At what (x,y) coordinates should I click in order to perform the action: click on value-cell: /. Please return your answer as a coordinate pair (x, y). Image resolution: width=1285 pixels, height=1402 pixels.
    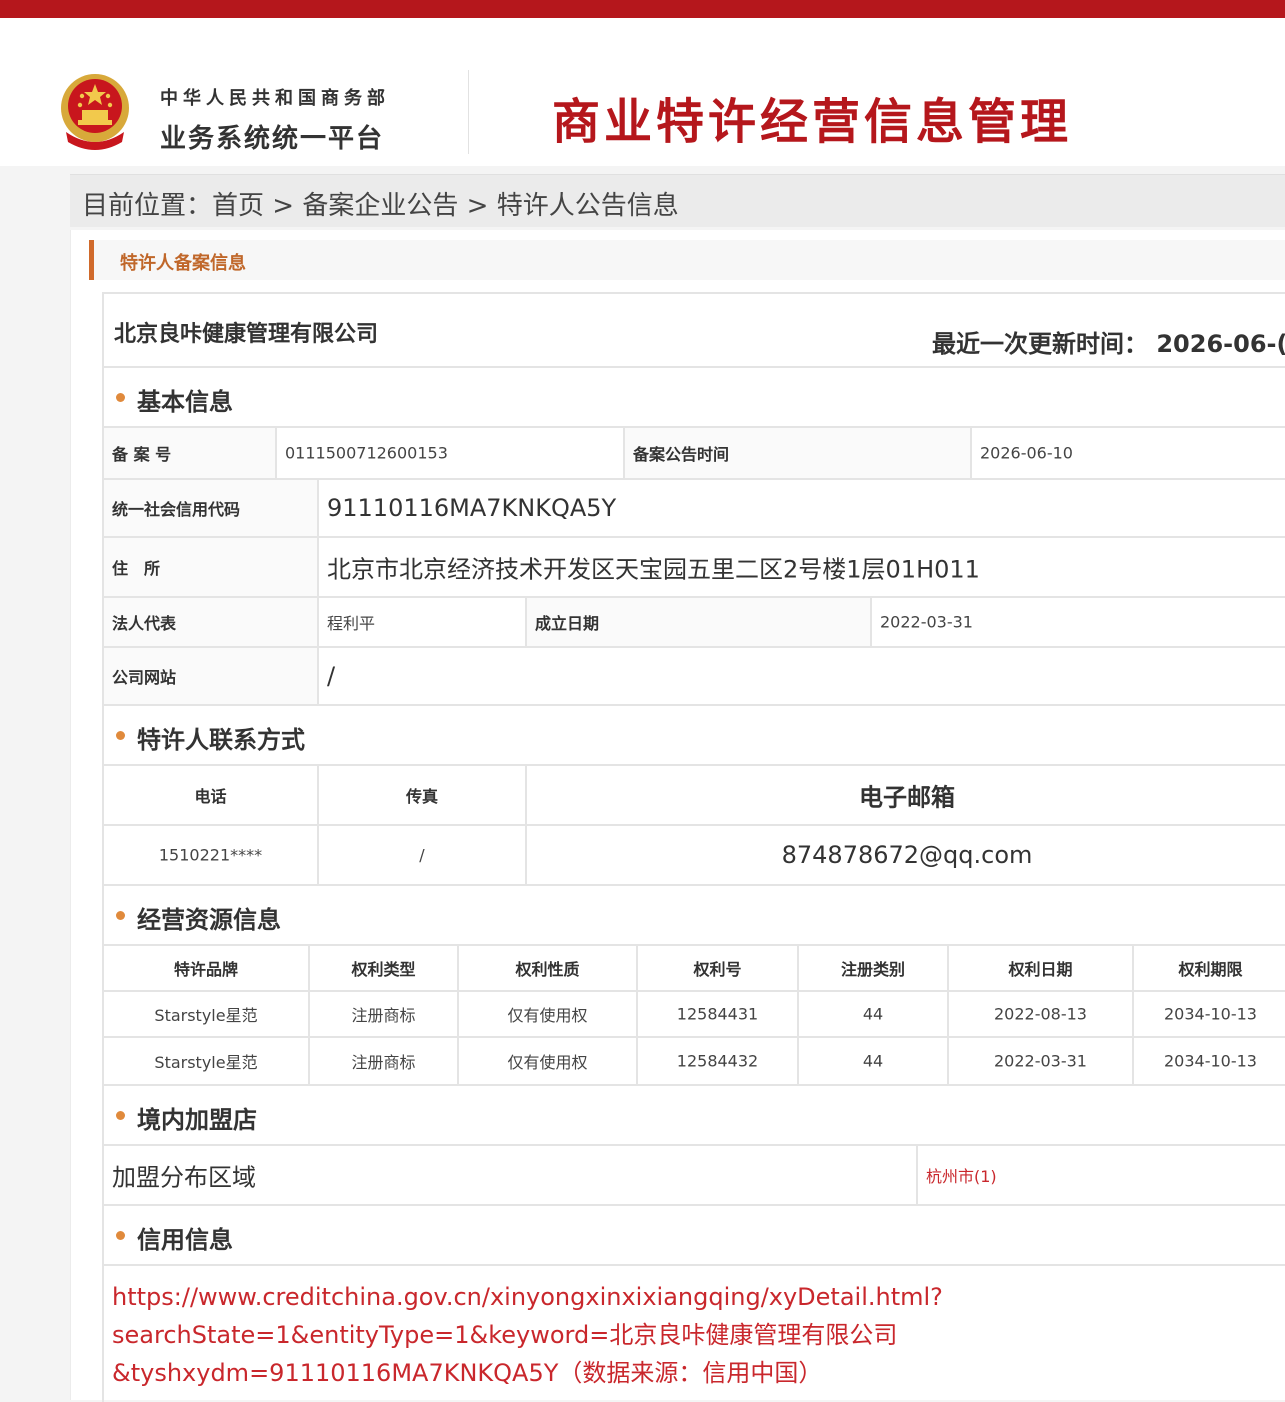
    Looking at the image, I should click on (423, 855).